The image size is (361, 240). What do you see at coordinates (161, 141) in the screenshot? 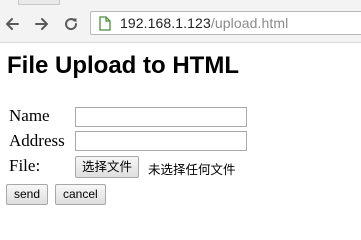
I see `address-input` at bounding box center [161, 141].